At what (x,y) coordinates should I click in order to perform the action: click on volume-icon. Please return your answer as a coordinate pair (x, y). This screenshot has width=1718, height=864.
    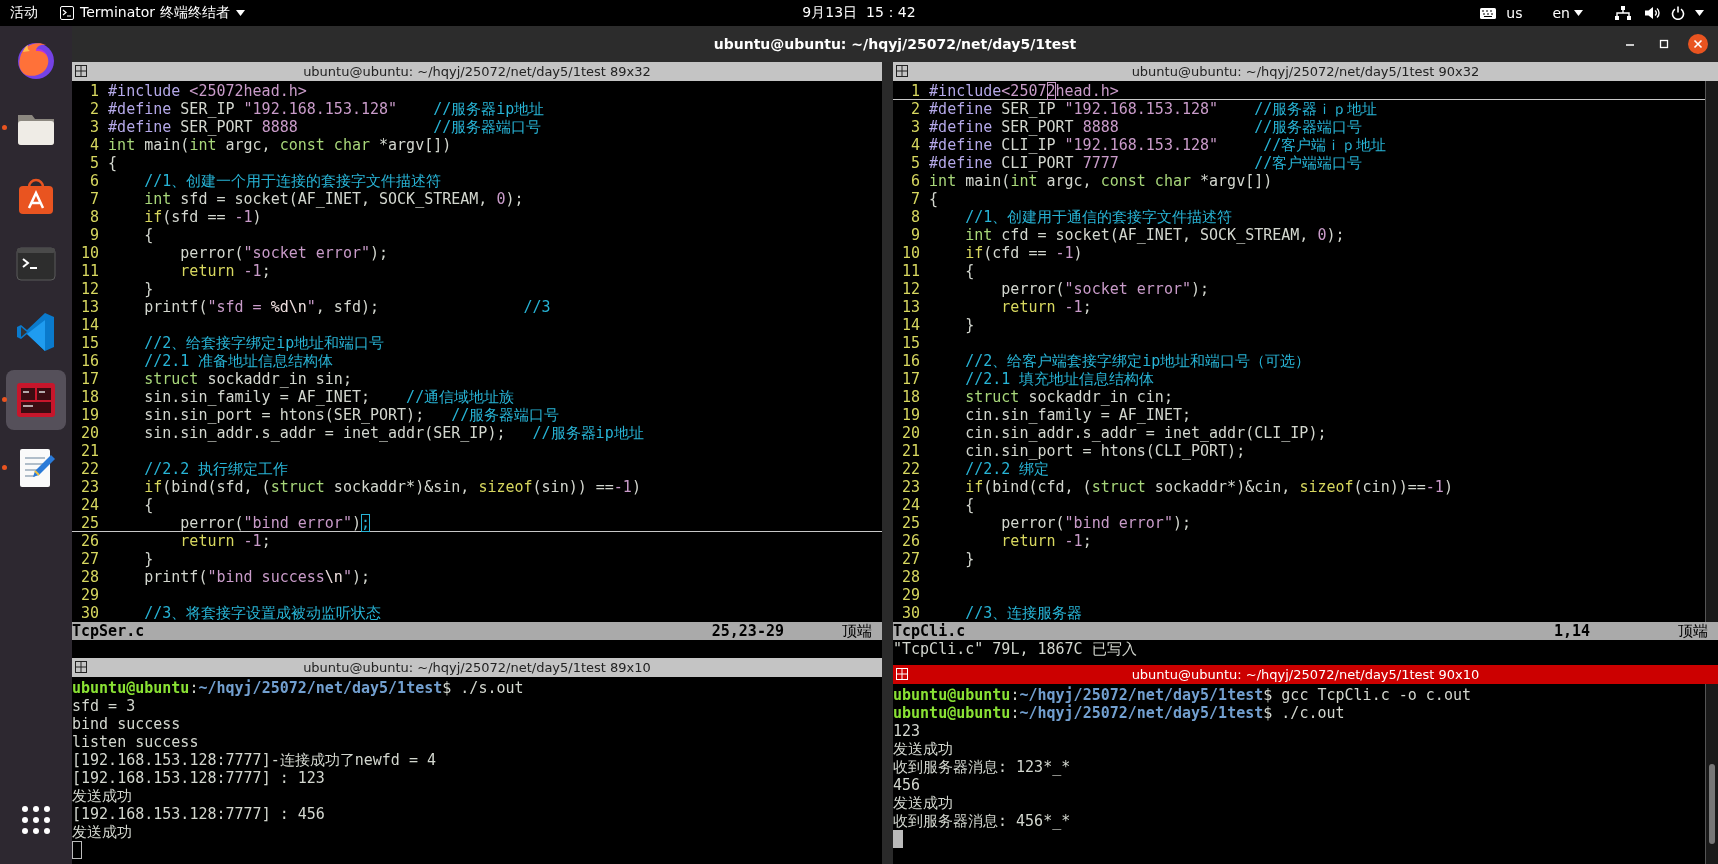
    Looking at the image, I should click on (1653, 13).